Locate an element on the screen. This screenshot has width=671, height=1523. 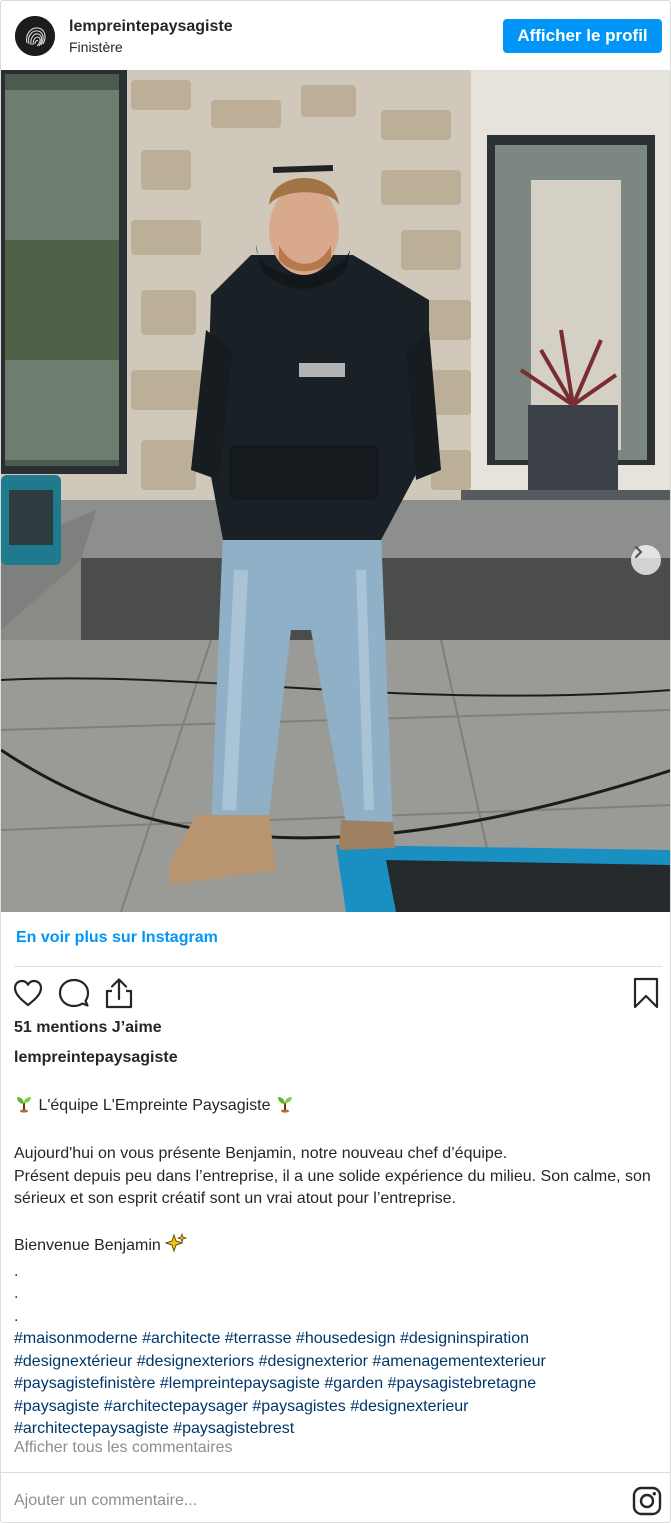
view-profile-button: Afficher le profil is located at coordinates (582, 36).